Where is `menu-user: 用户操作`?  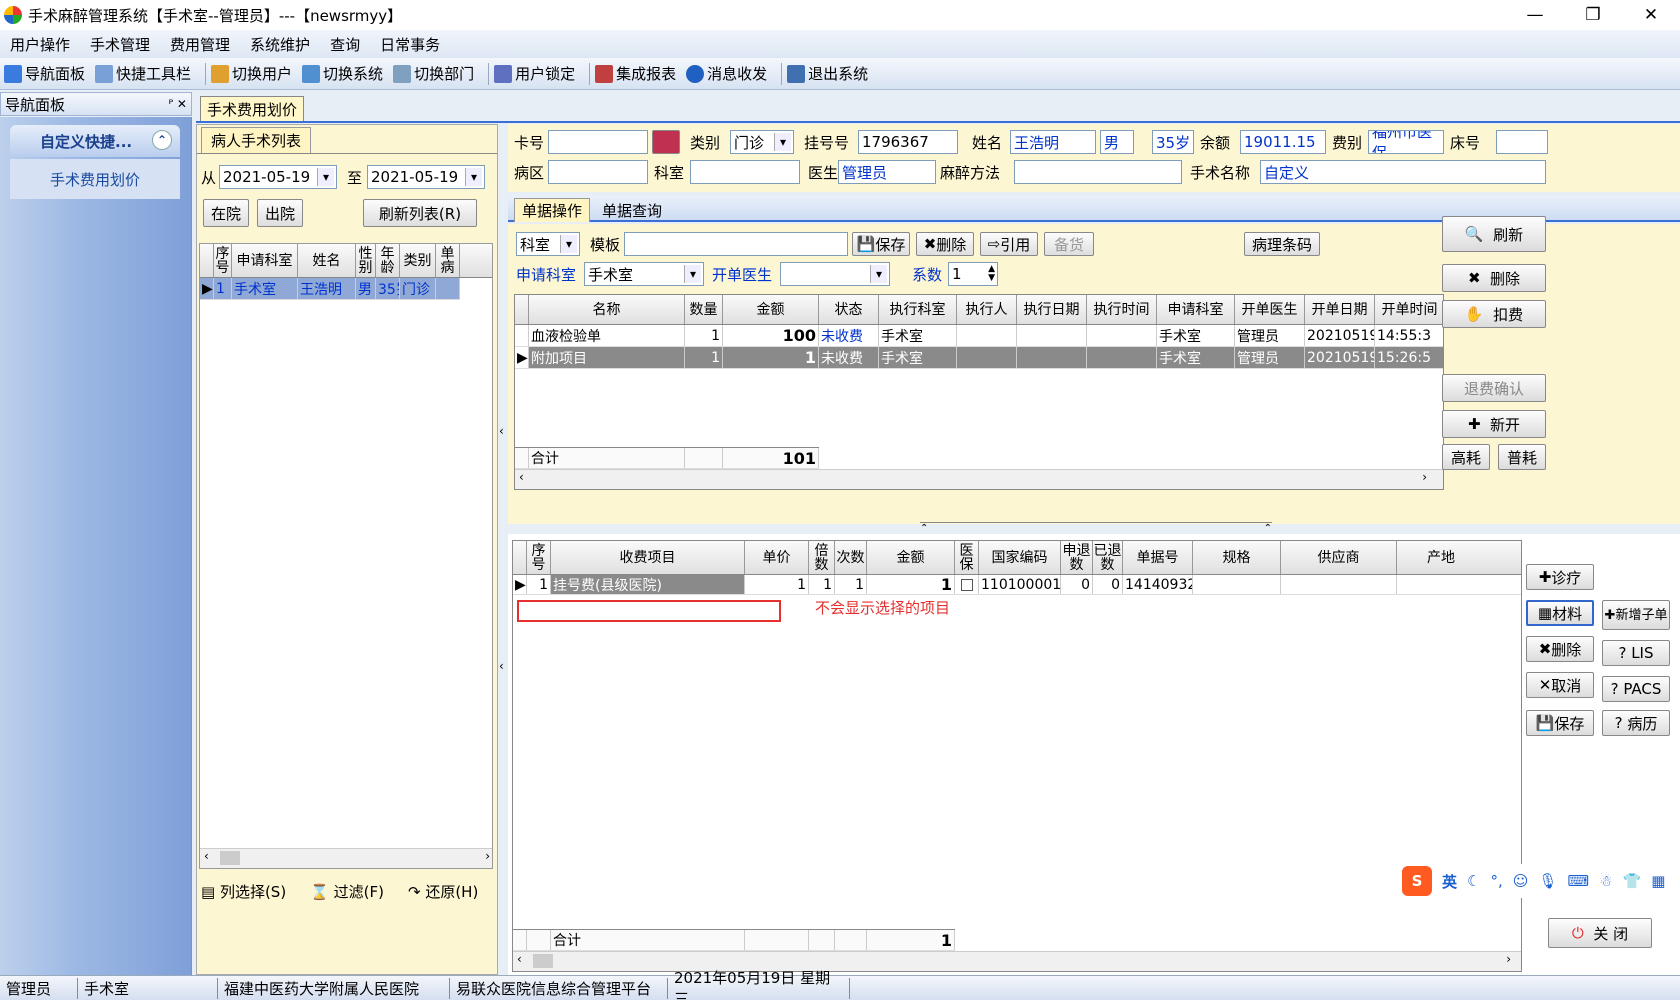 menu-user: 用户操作 is located at coordinates (40, 44).